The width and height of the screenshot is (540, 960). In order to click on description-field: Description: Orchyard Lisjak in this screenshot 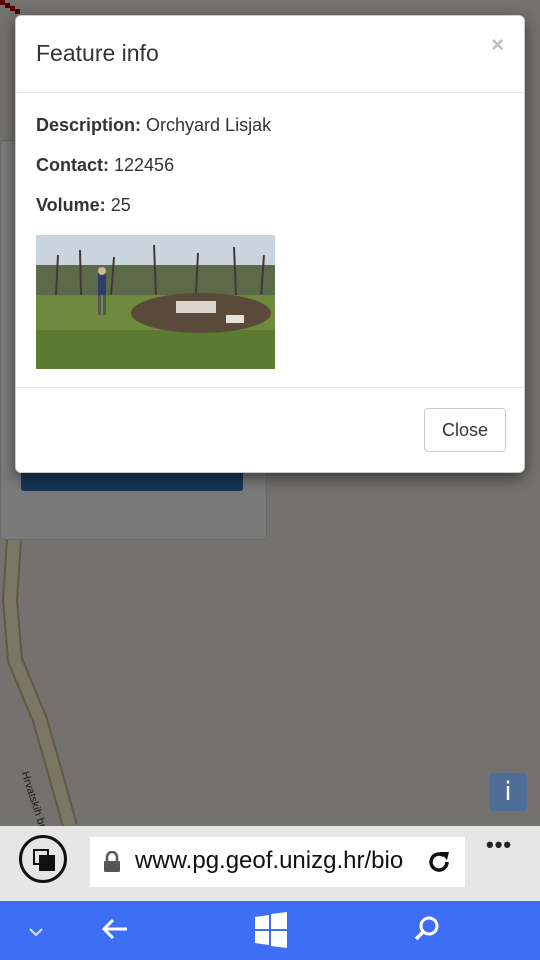, I will do `click(270, 125)`.